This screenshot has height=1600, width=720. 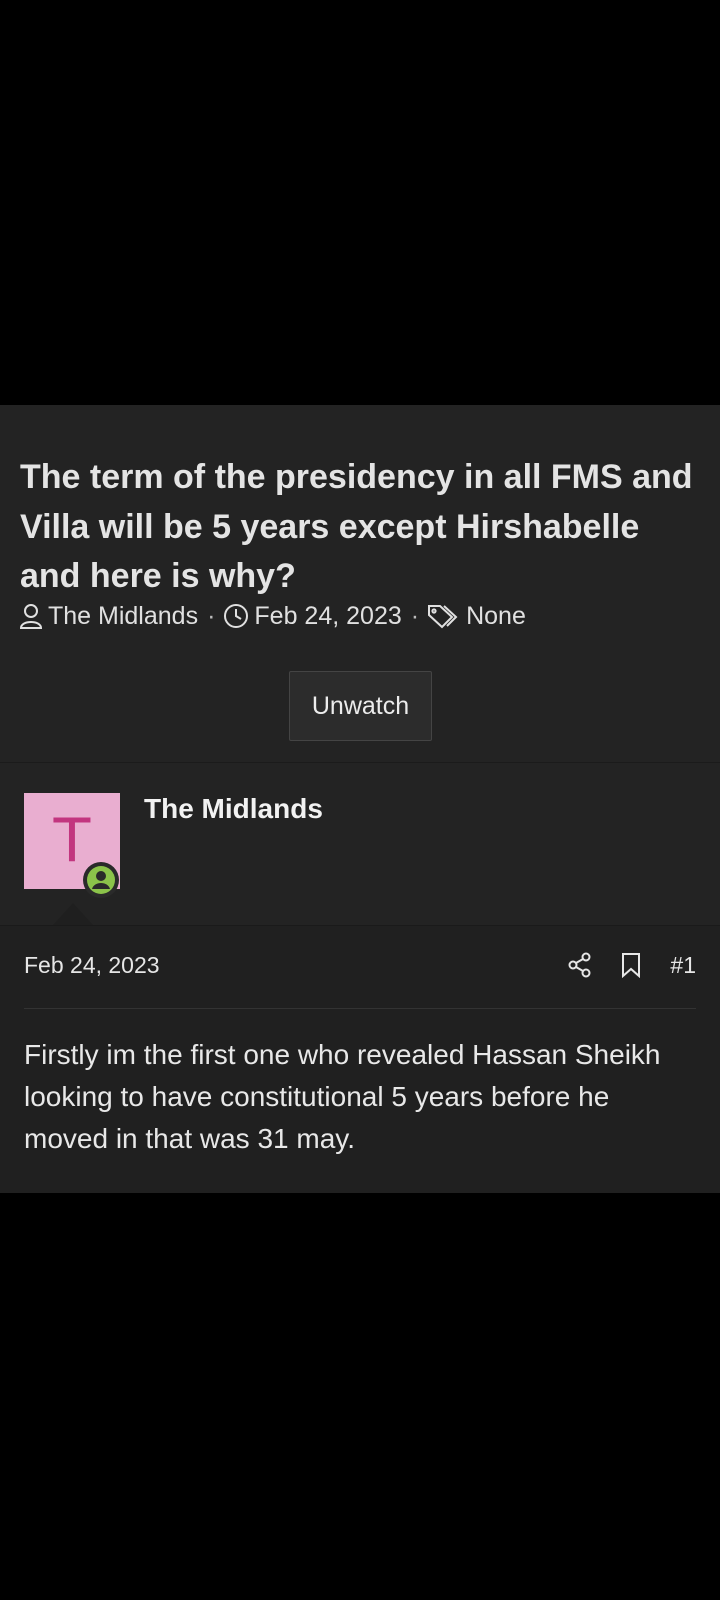 I want to click on post-actions: #1, so click(x=618, y=965).